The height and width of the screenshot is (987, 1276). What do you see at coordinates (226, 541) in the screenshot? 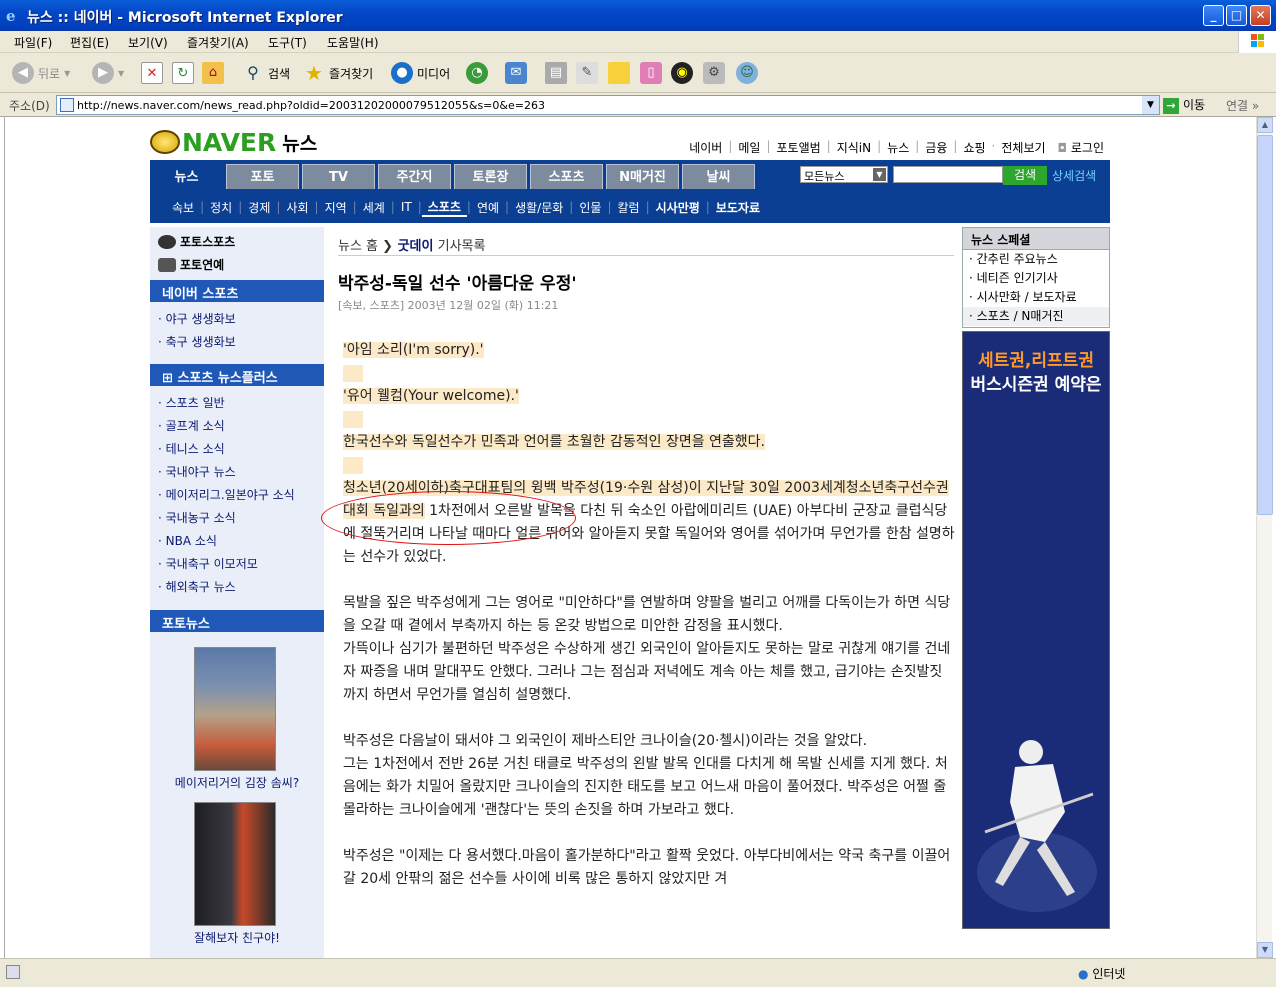
I see `list-item: · NBA 소식` at bounding box center [226, 541].